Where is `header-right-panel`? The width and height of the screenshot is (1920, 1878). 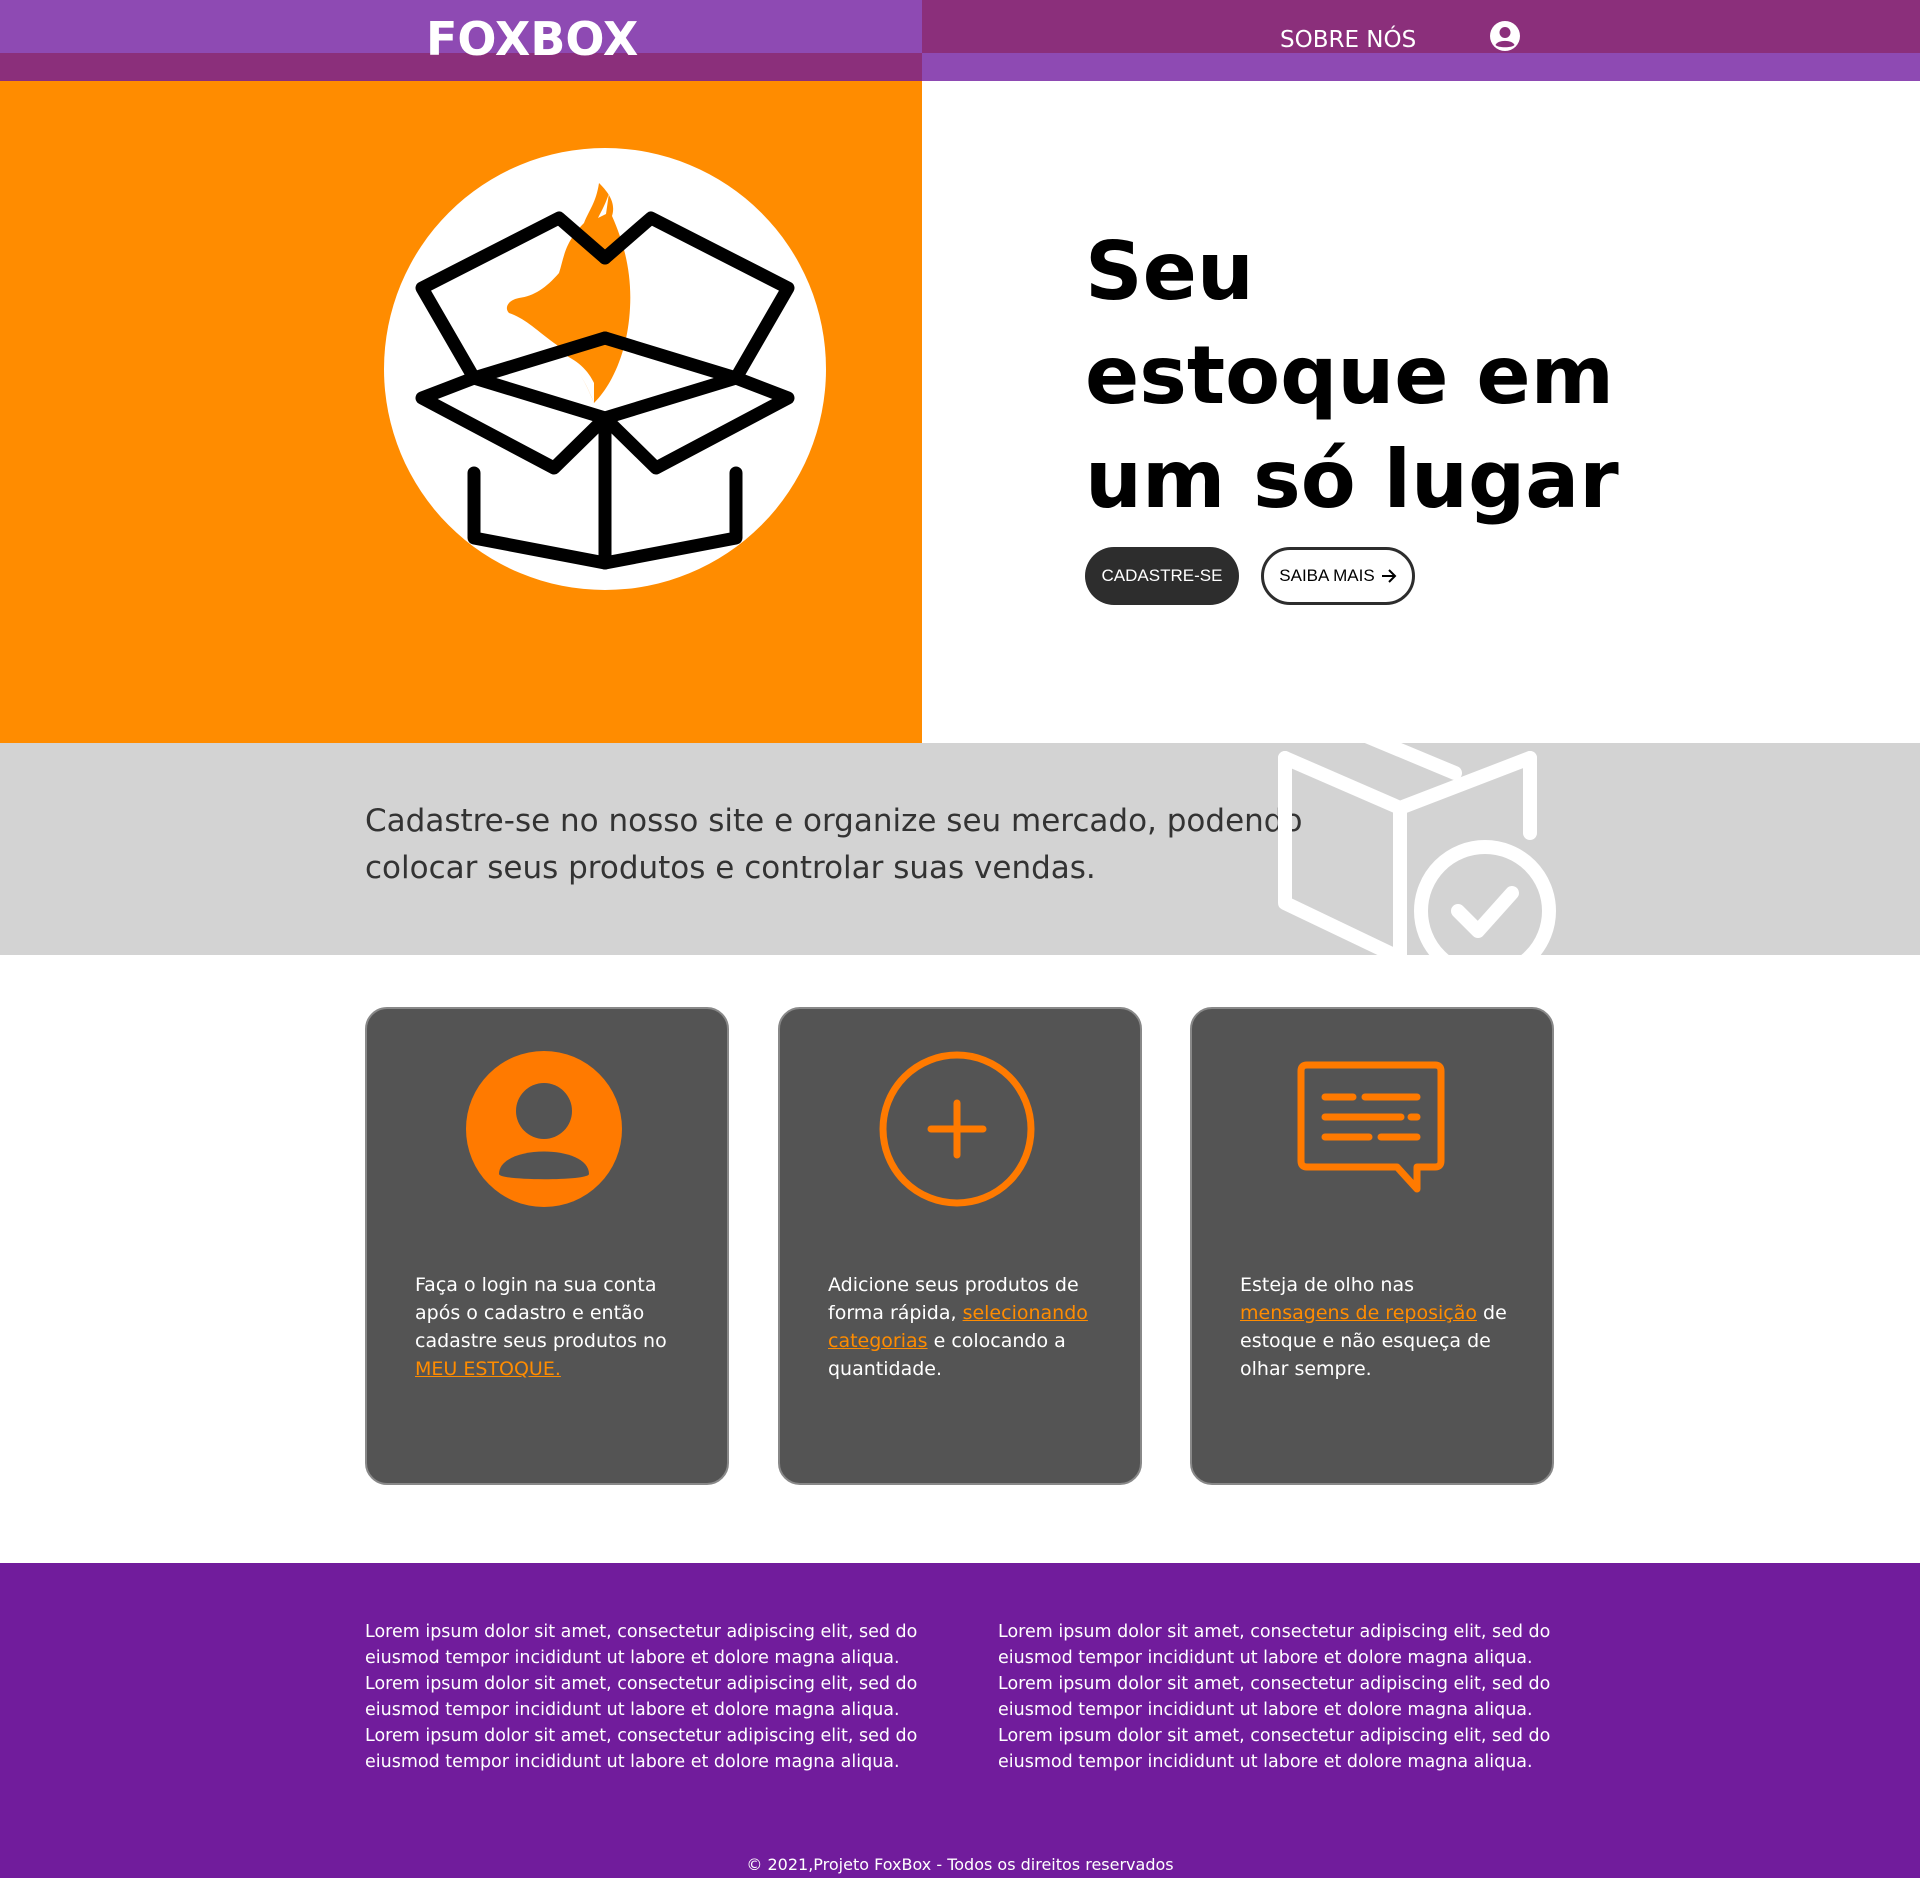
header-right-panel is located at coordinates (1421, 40).